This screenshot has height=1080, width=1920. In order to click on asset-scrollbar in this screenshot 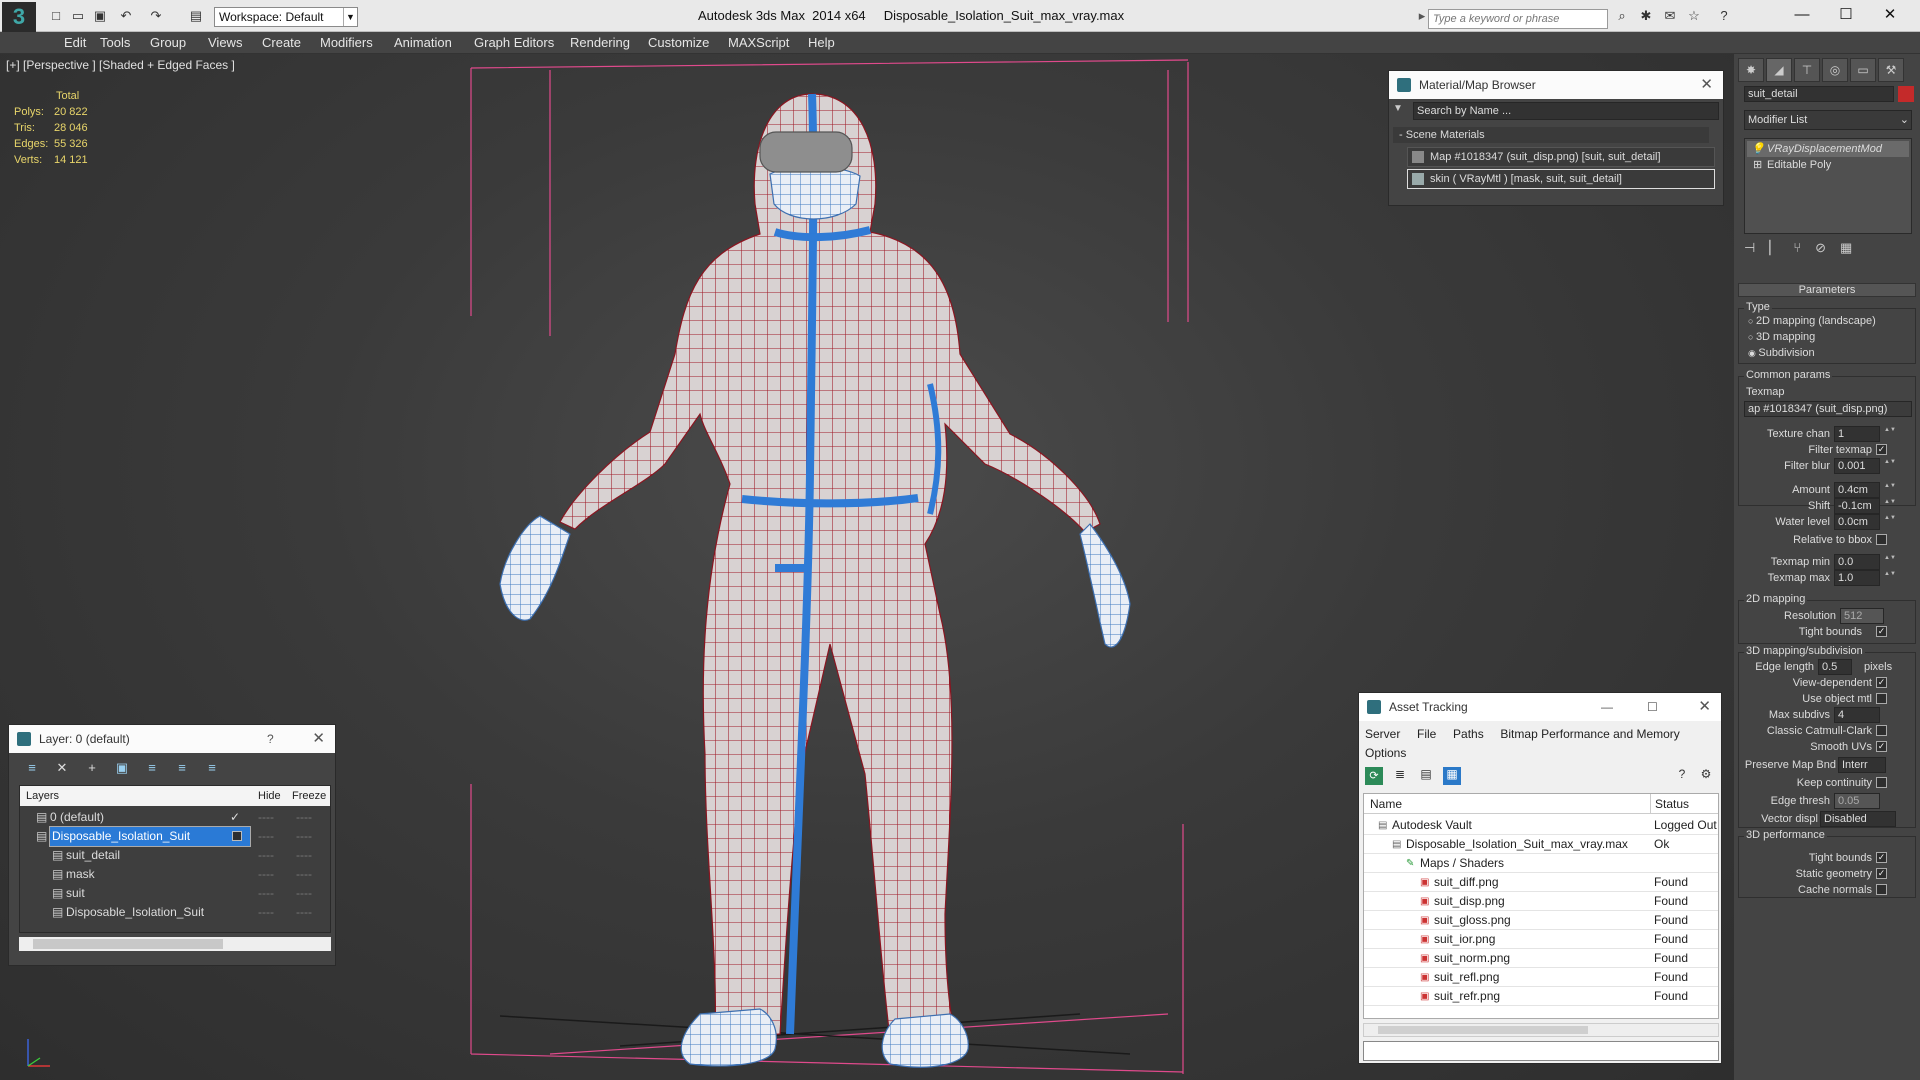, I will do `click(1541, 1030)`.